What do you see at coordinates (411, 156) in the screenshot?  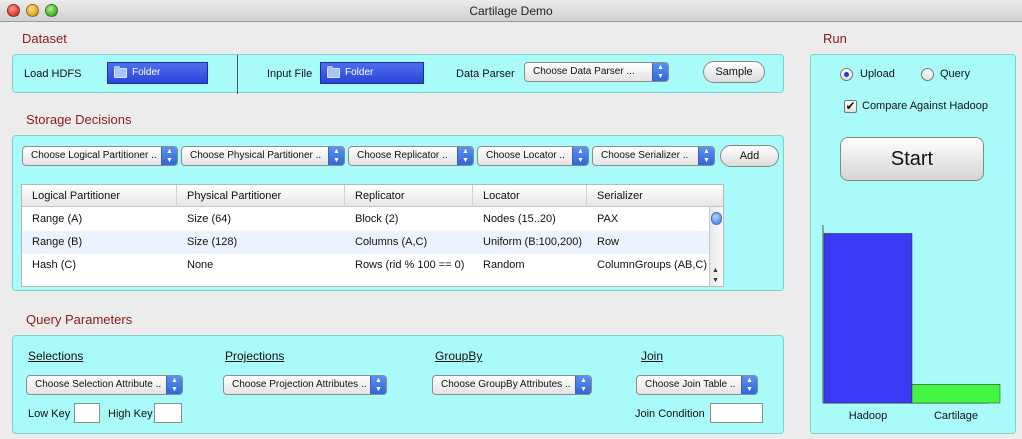 I see `replicator-select: Choose Replicator .. ▲ ▼` at bounding box center [411, 156].